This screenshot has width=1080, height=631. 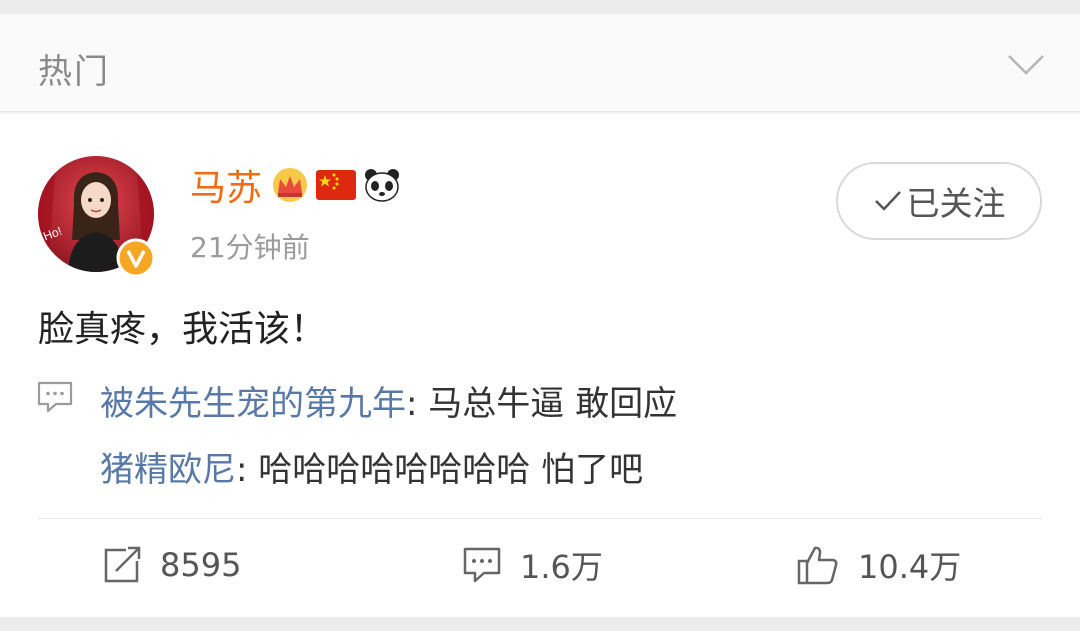 I want to click on user-name: 马苏, so click(x=226, y=185).